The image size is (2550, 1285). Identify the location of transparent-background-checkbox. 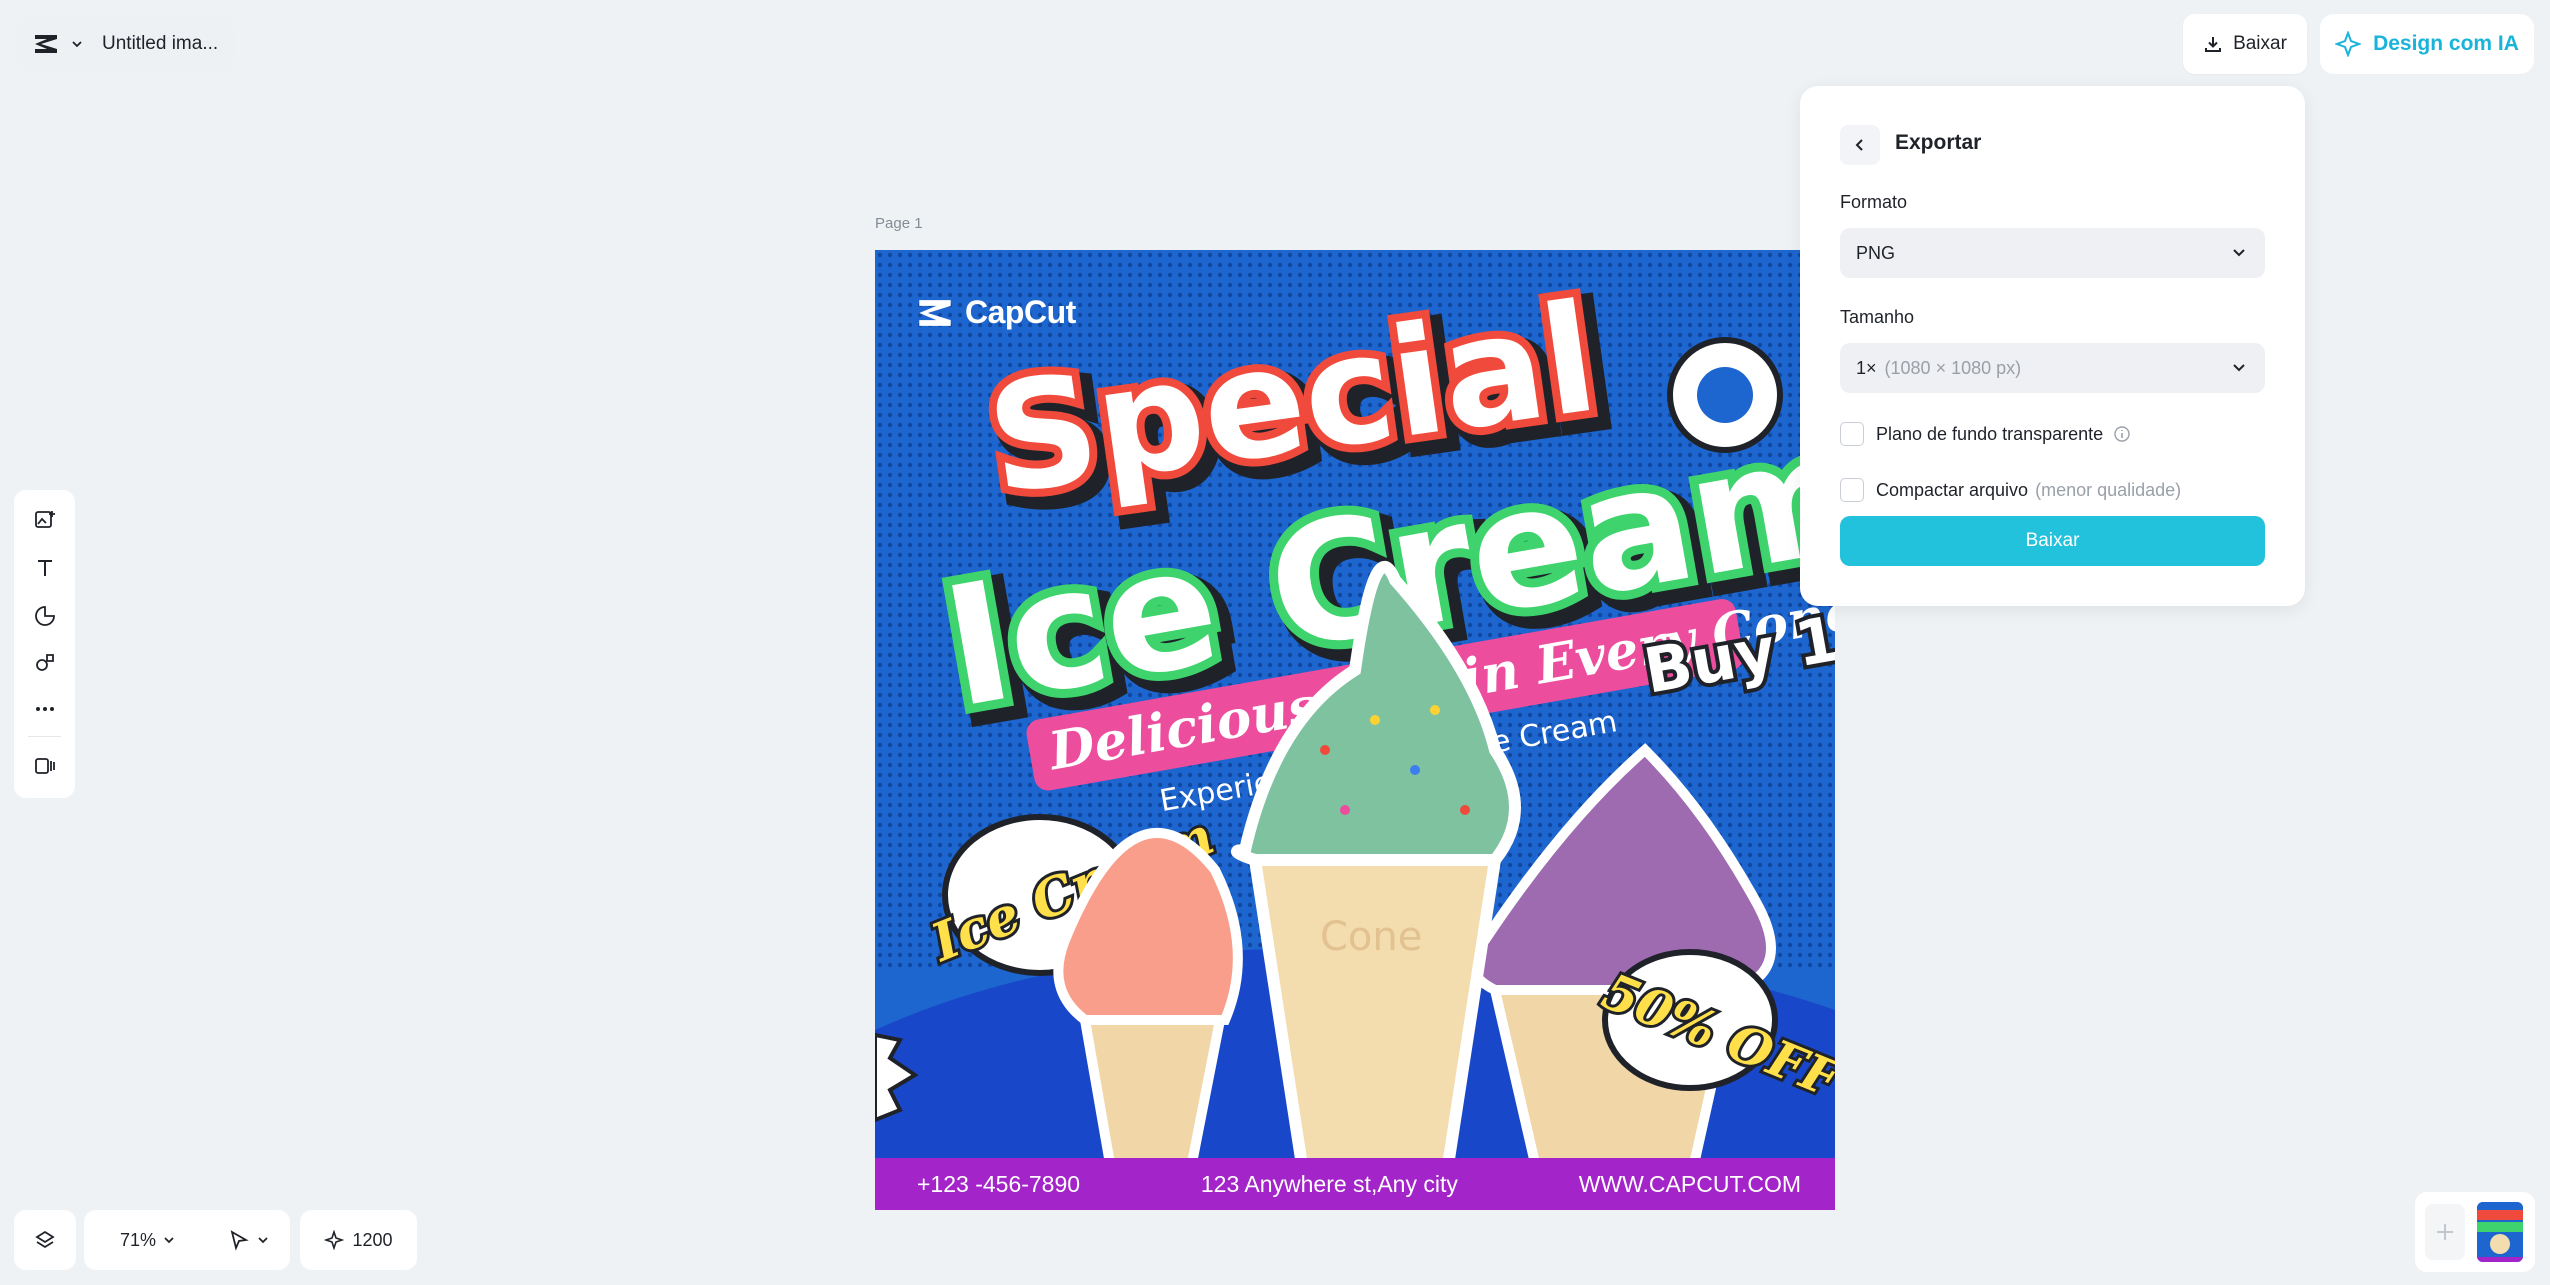
(1852, 434).